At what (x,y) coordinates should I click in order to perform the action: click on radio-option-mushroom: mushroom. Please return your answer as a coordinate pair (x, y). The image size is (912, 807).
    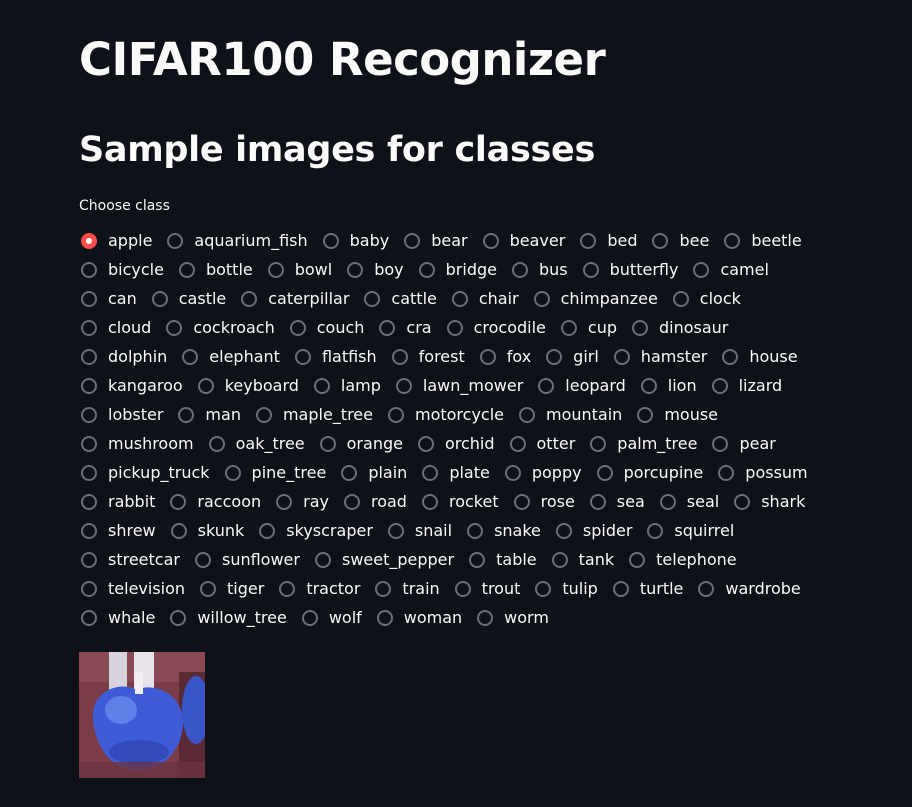
    Looking at the image, I should click on (136, 444).